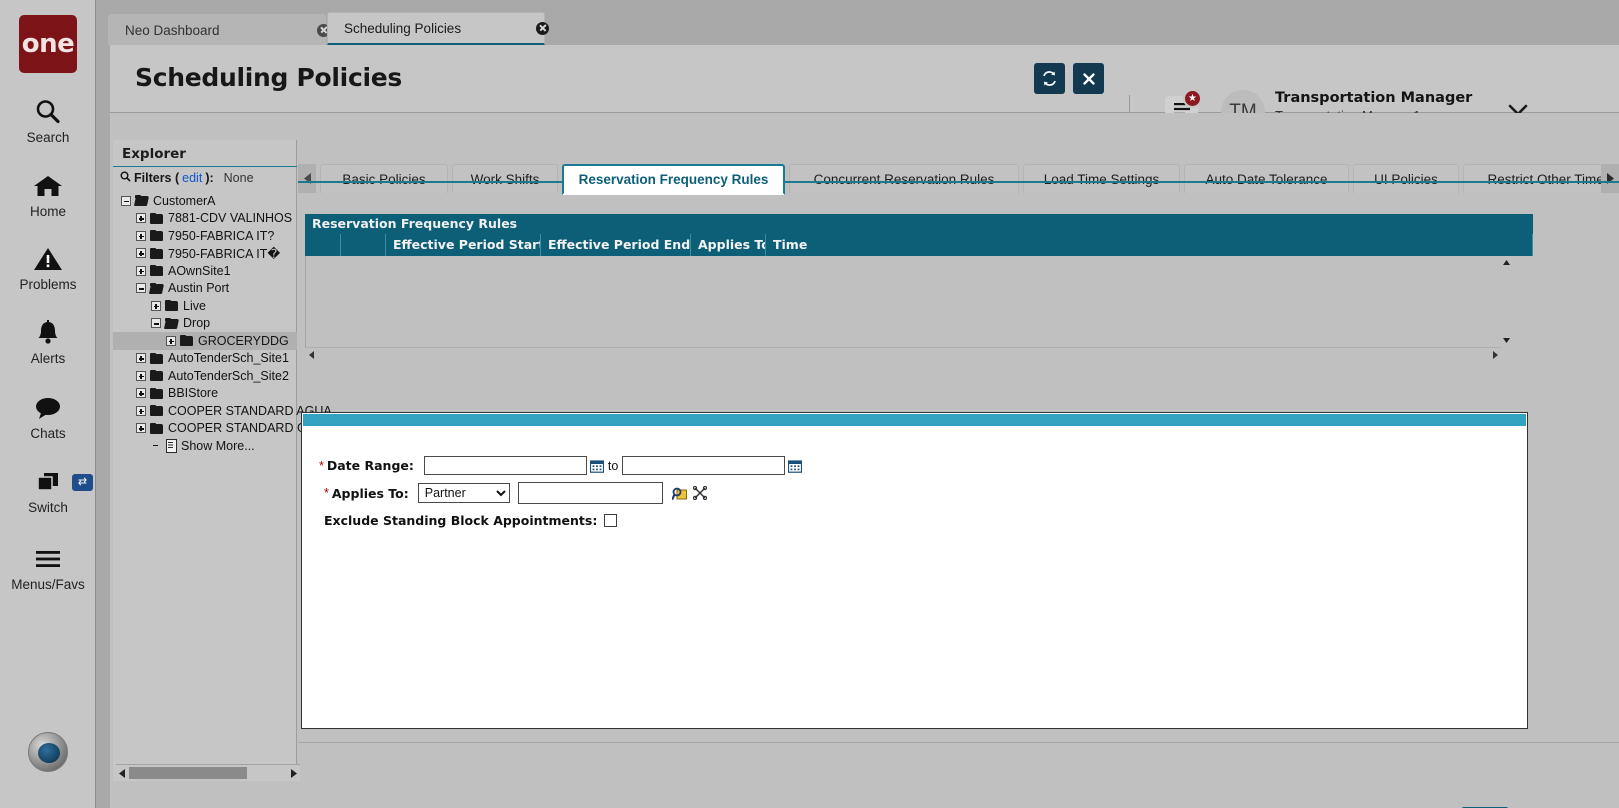  What do you see at coordinates (205, 254) in the screenshot?
I see `tree-node-7950-fabrica-it: 7950-FABRICA IT�` at bounding box center [205, 254].